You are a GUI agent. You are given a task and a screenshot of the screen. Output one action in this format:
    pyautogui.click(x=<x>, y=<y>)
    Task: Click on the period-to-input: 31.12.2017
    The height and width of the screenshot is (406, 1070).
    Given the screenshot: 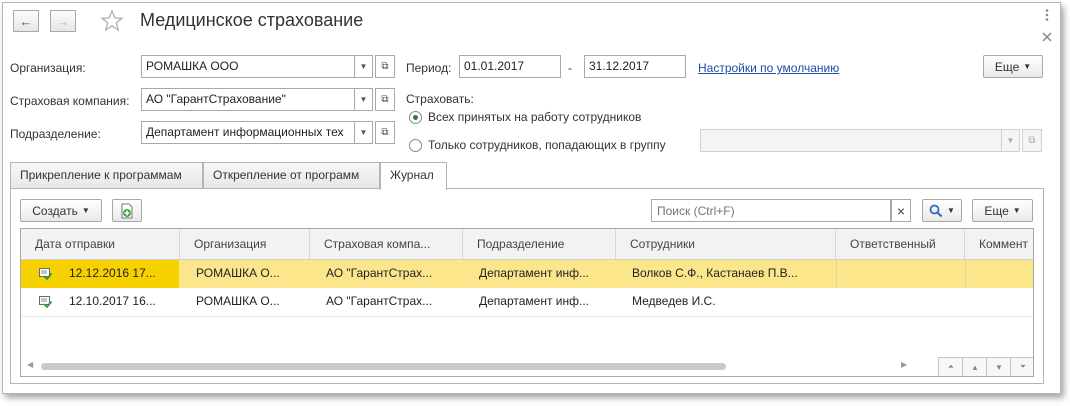 What is the action you would take?
    pyautogui.click(x=635, y=66)
    